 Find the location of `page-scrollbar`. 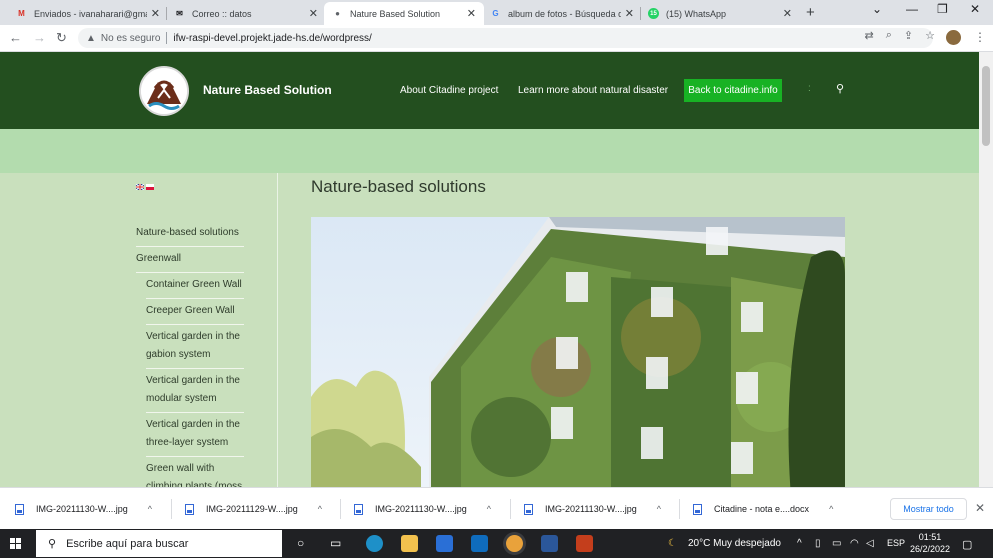

page-scrollbar is located at coordinates (986, 269).